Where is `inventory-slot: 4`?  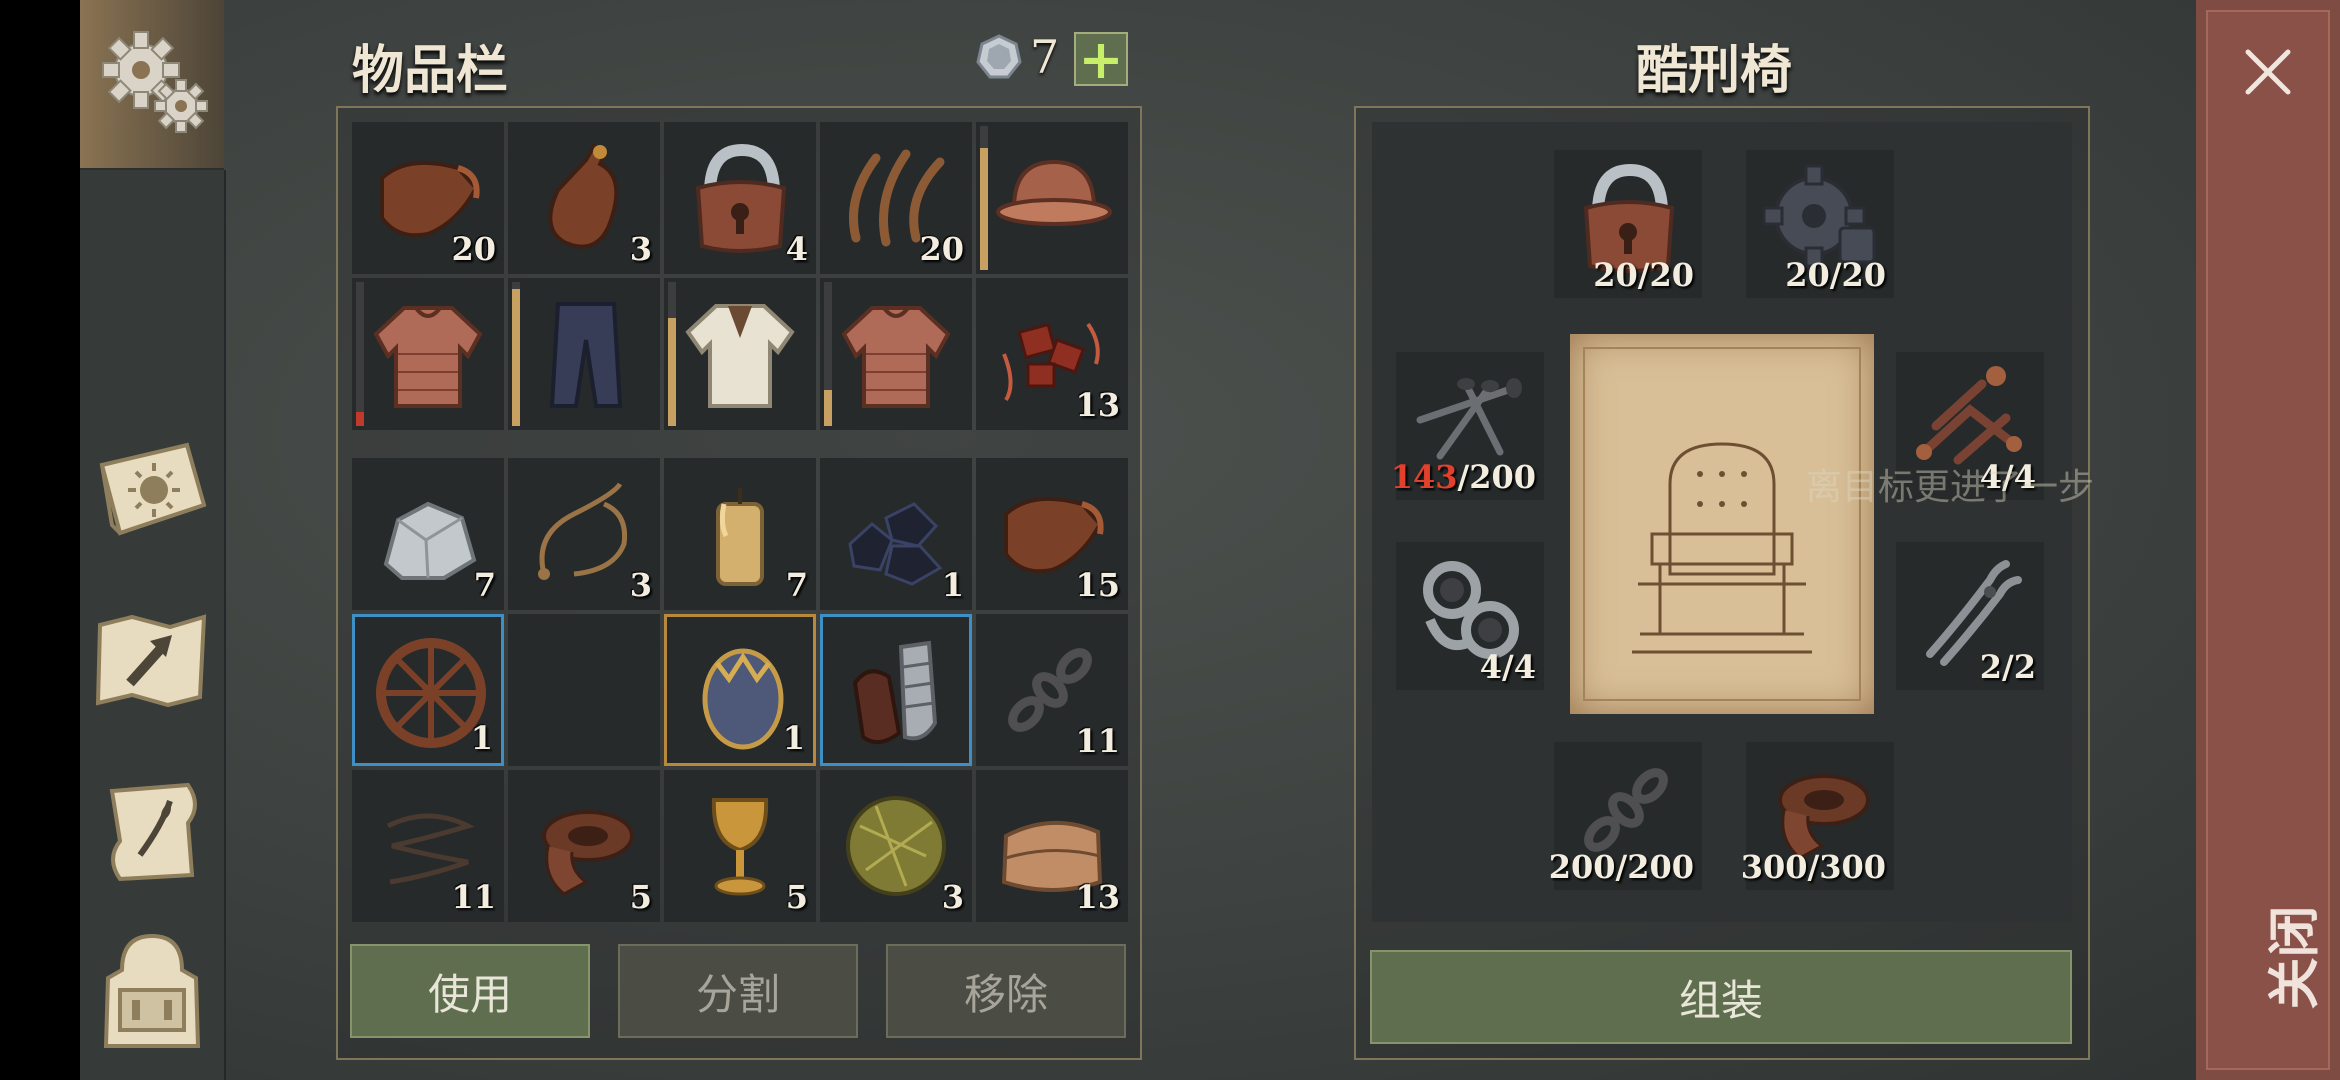
inventory-slot: 4 is located at coordinates (740, 198).